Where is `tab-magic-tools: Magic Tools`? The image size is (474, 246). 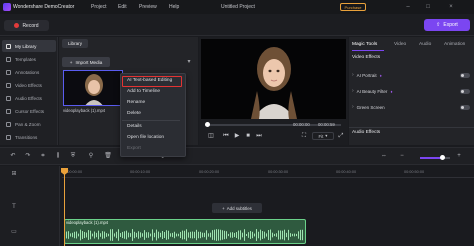 tab-magic-tools: Magic Tools is located at coordinates (364, 45).